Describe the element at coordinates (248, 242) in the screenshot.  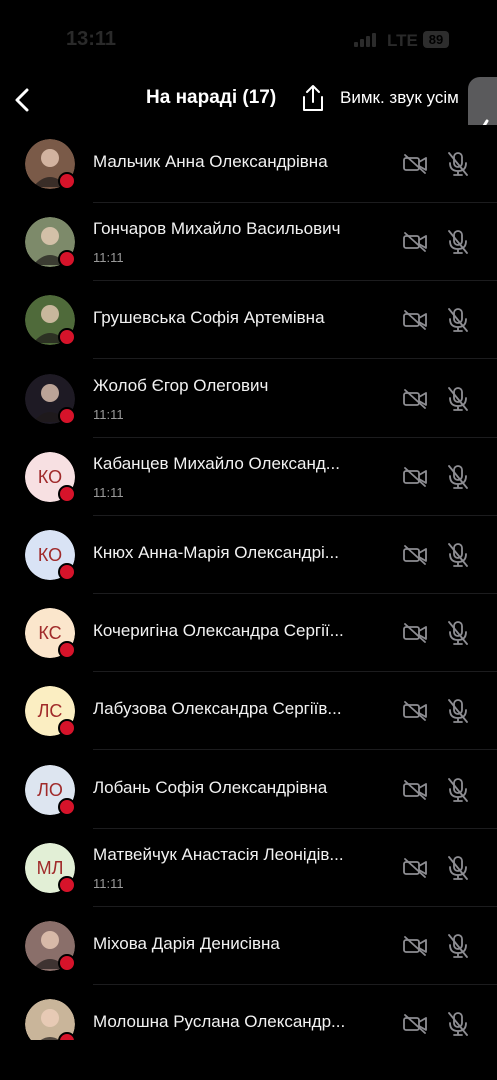
I see `participant-row: Гончаров Михайло Васильович 11:11` at that location.